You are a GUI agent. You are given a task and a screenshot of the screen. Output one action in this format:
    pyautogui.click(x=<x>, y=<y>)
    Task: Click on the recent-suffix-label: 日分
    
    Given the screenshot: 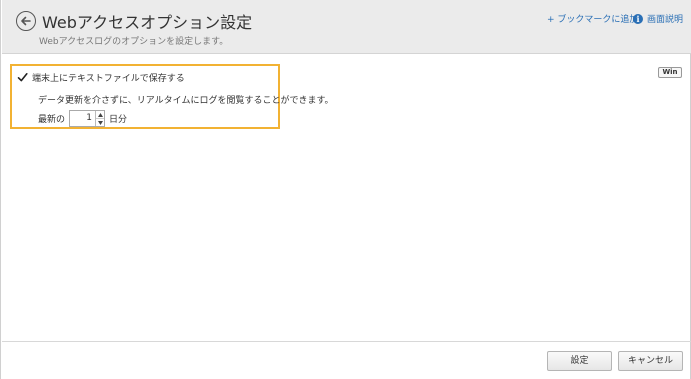 What is the action you would take?
    pyautogui.click(x=118, y=120)
    